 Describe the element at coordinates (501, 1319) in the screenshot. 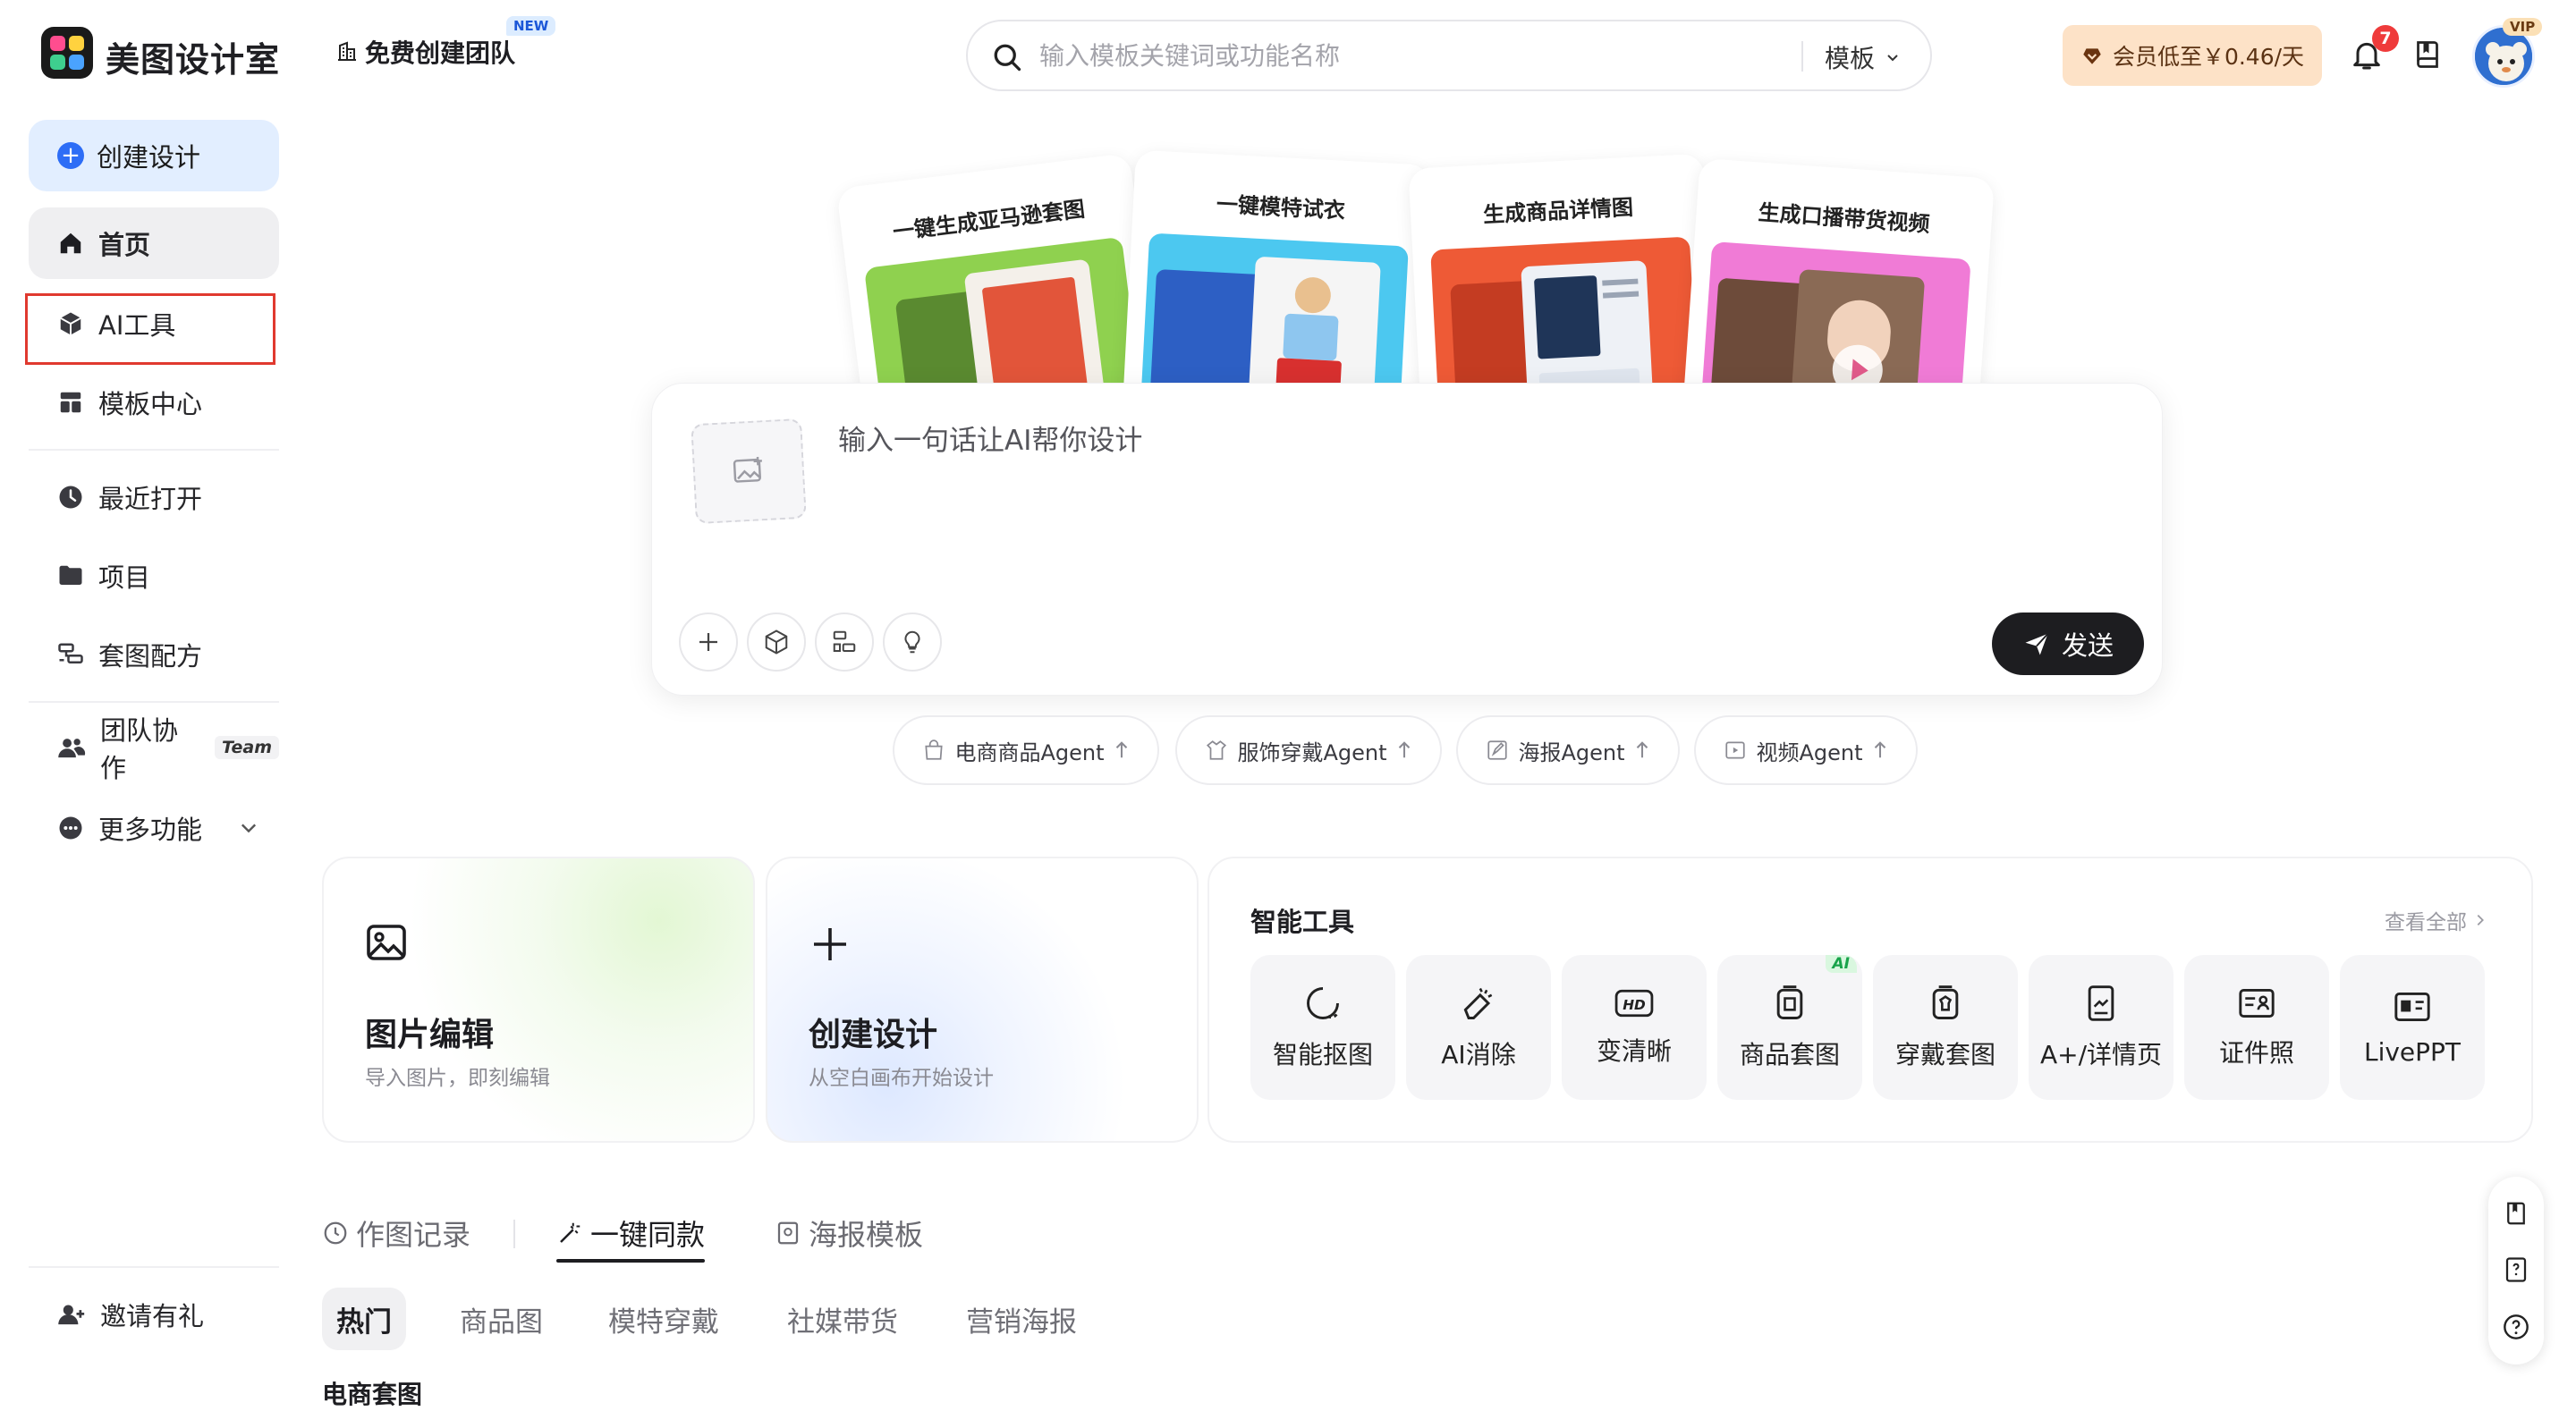

I see `chip-product-image: 商品图` at that location.